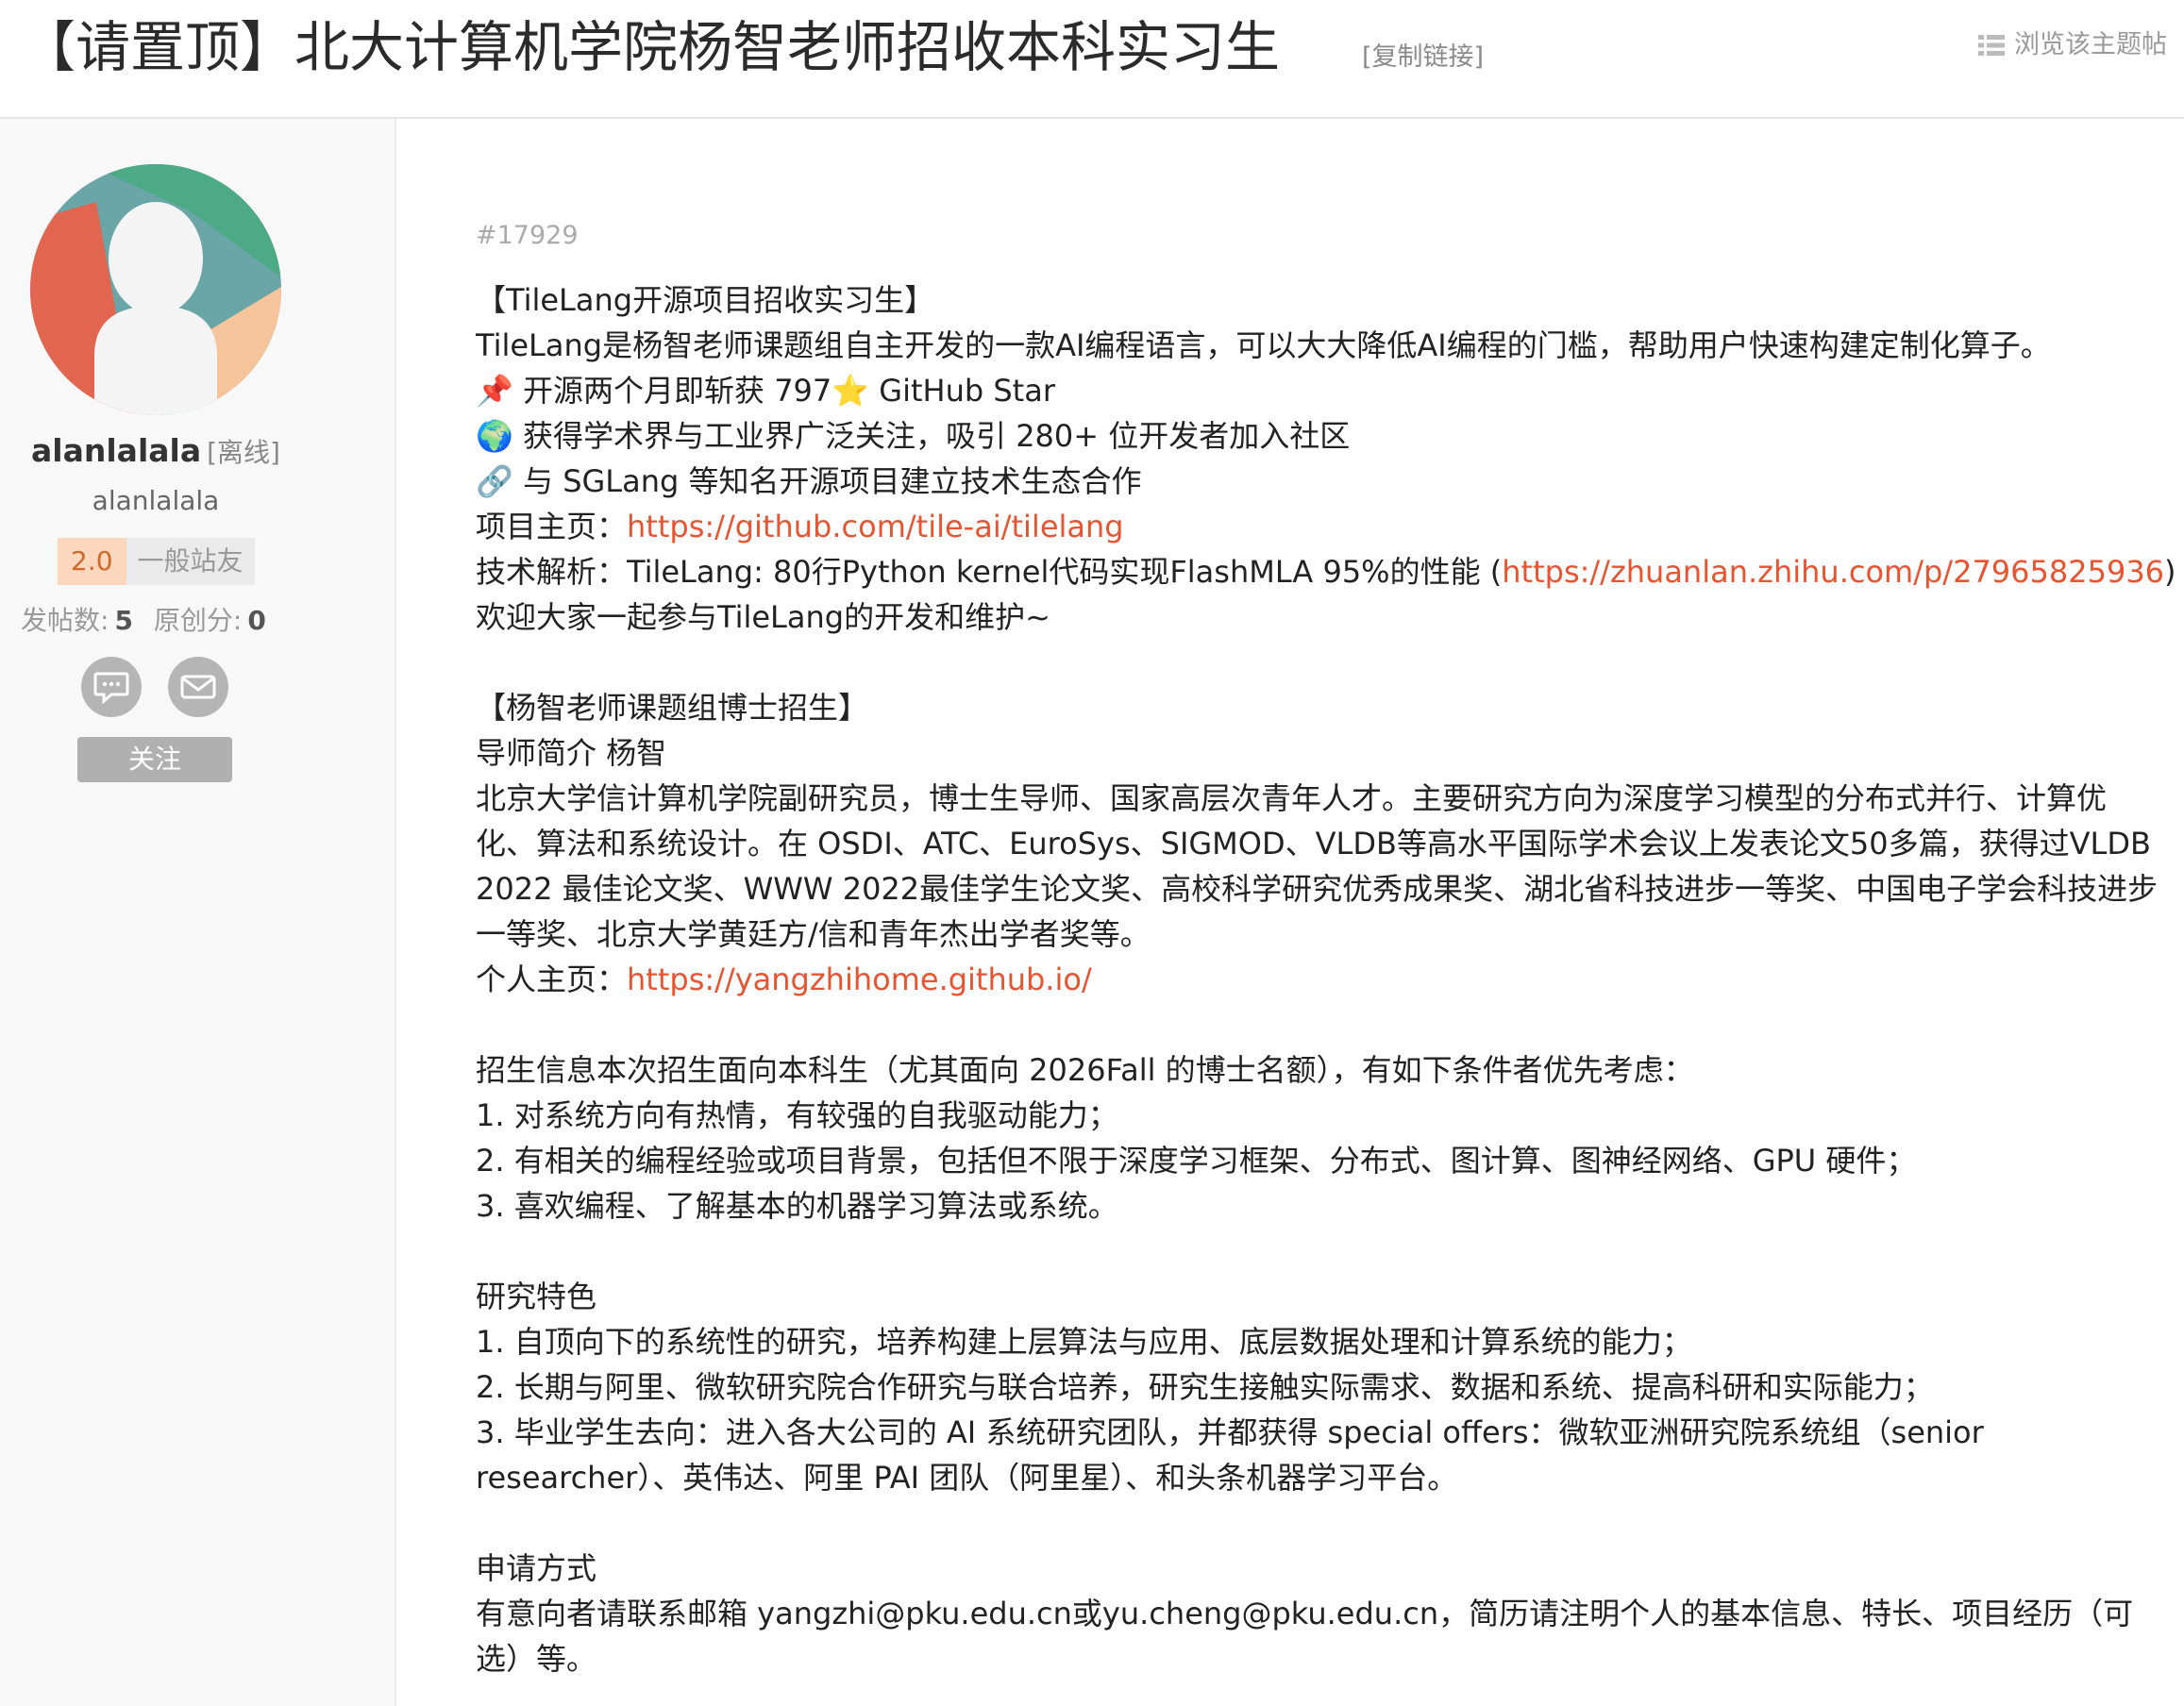 Image resolution: width=2184 pixels, height=1706 pixels. I want to click on mail-icon, so click(198, 687).